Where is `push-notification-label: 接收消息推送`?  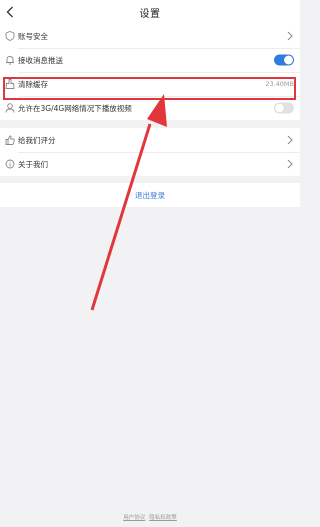
push-notification-label: 接收消息推送 is located at coordinates (40, 60).